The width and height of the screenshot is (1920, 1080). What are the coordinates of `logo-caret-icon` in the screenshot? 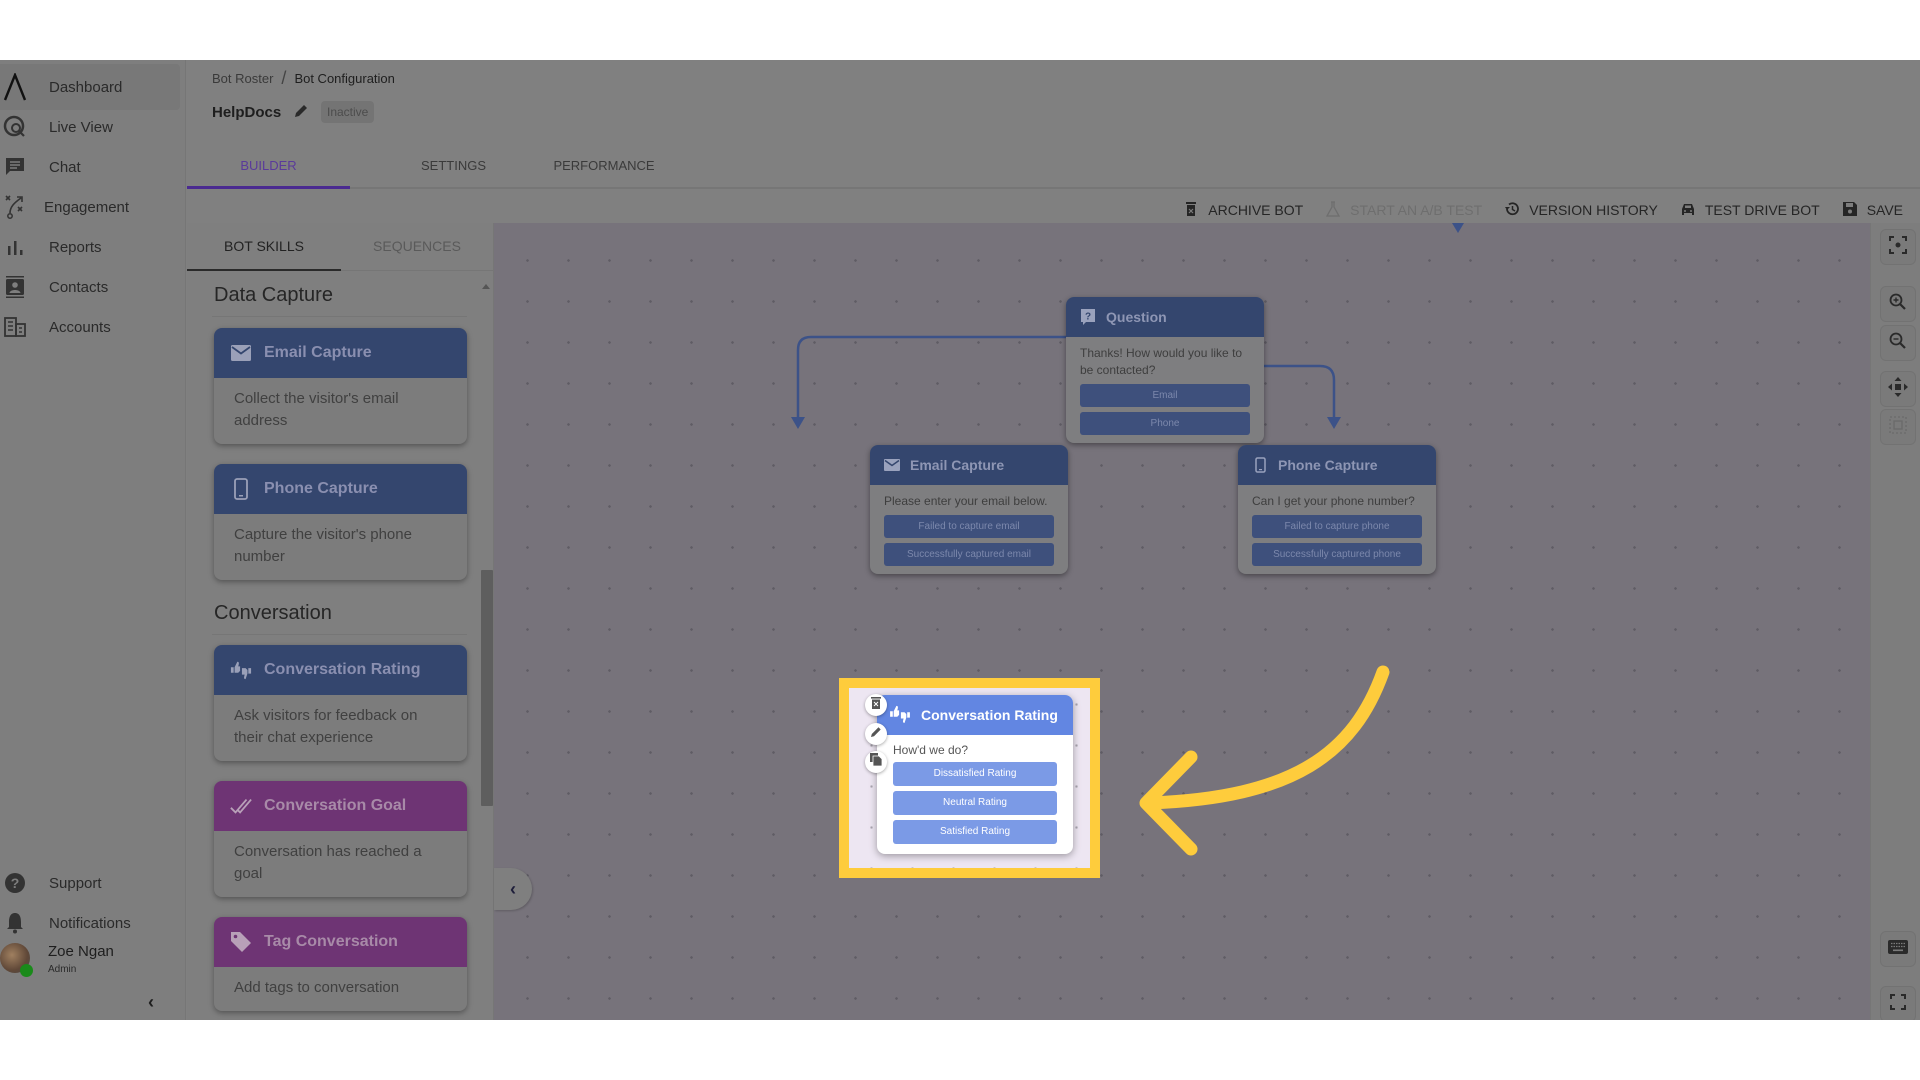 It's located at (15, 87).